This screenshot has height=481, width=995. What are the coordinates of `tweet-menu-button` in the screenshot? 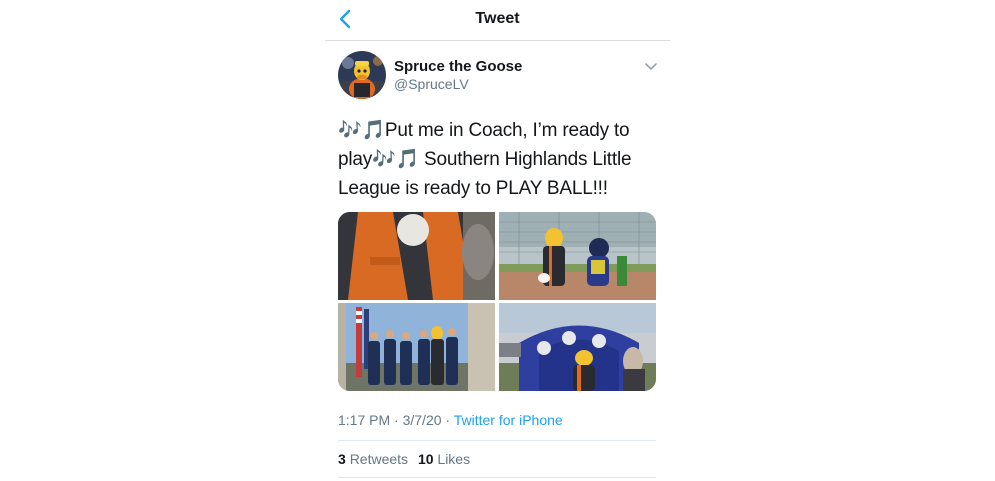 It's located at (651, 66).